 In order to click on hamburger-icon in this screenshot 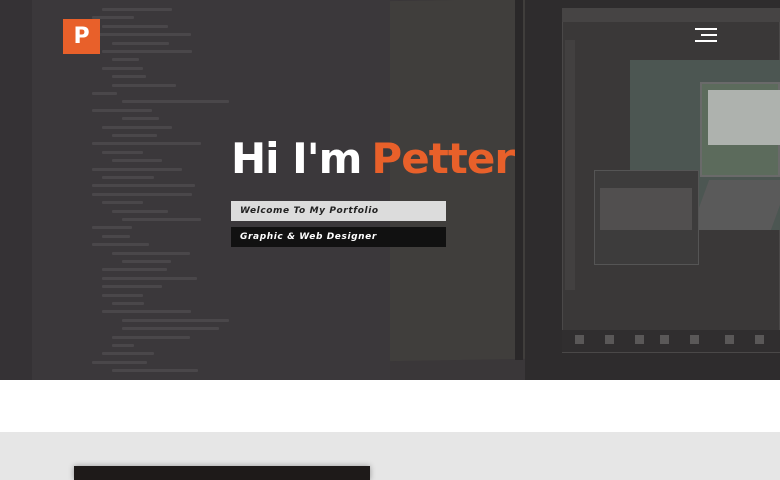, I will do `click(706, 35)`.